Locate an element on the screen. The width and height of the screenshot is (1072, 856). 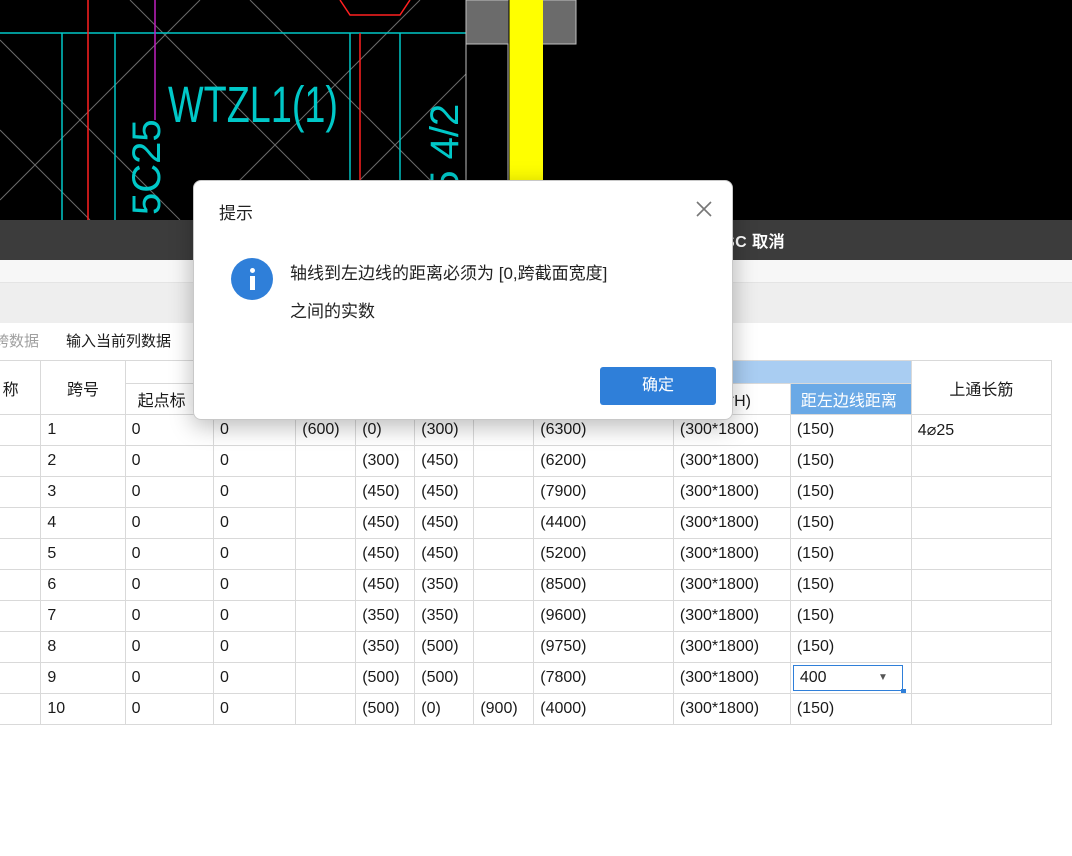
copy-span-data-button: 跨数据 is located at coordinates (19, 340).